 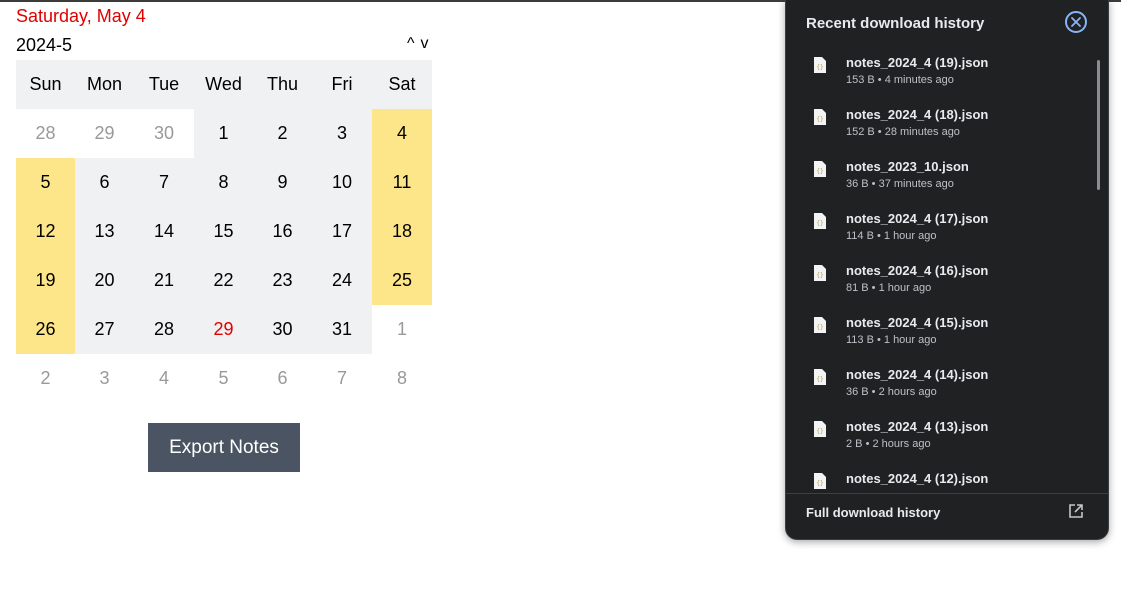 What do you see at coordinates (917, 478) in the screenshot?
I see `download-filename: notes_2024_4 (12).json` at bounding box center [917, 478].